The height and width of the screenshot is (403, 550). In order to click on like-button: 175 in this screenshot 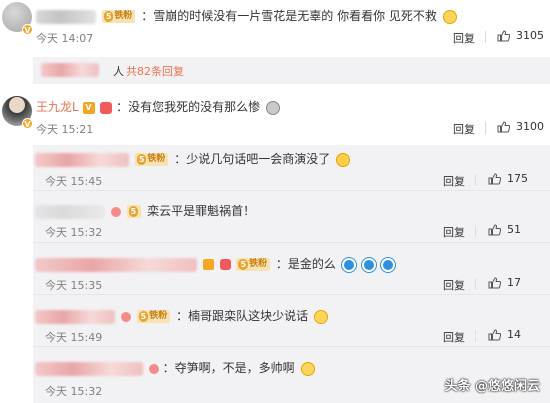, I will do `click(508, 178)`.